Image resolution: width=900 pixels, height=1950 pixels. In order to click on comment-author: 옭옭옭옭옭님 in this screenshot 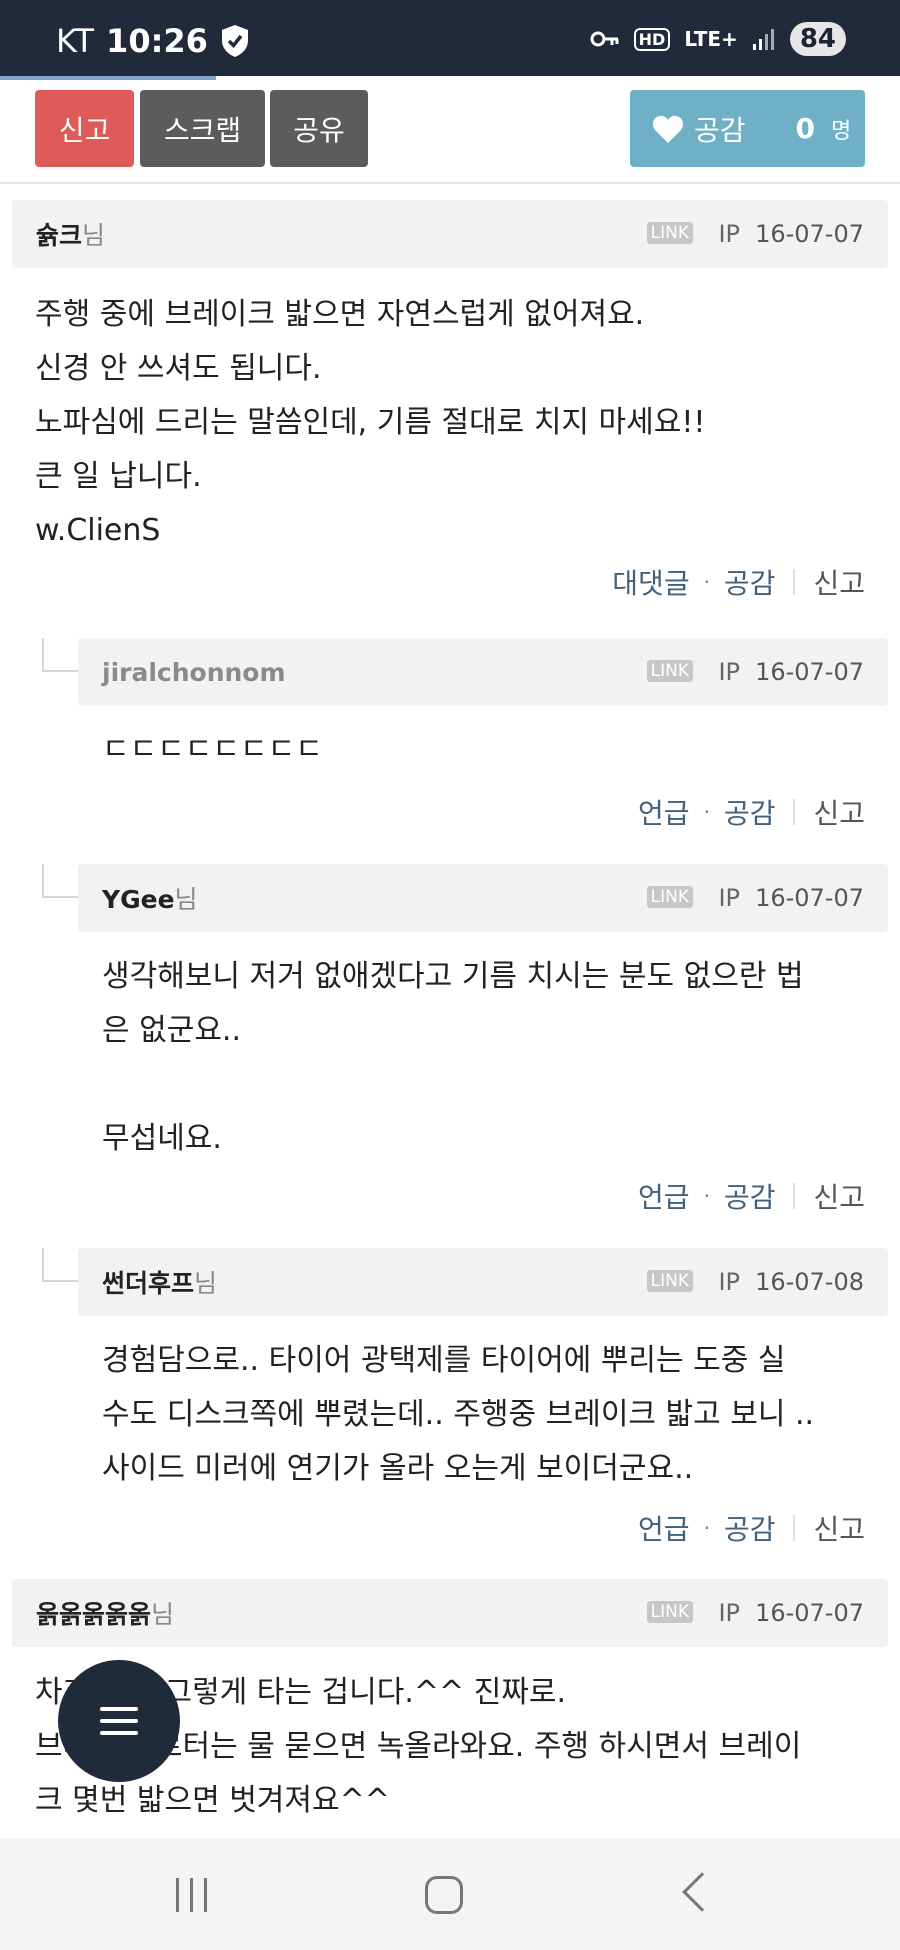, I will do `click(105, 1613)`.